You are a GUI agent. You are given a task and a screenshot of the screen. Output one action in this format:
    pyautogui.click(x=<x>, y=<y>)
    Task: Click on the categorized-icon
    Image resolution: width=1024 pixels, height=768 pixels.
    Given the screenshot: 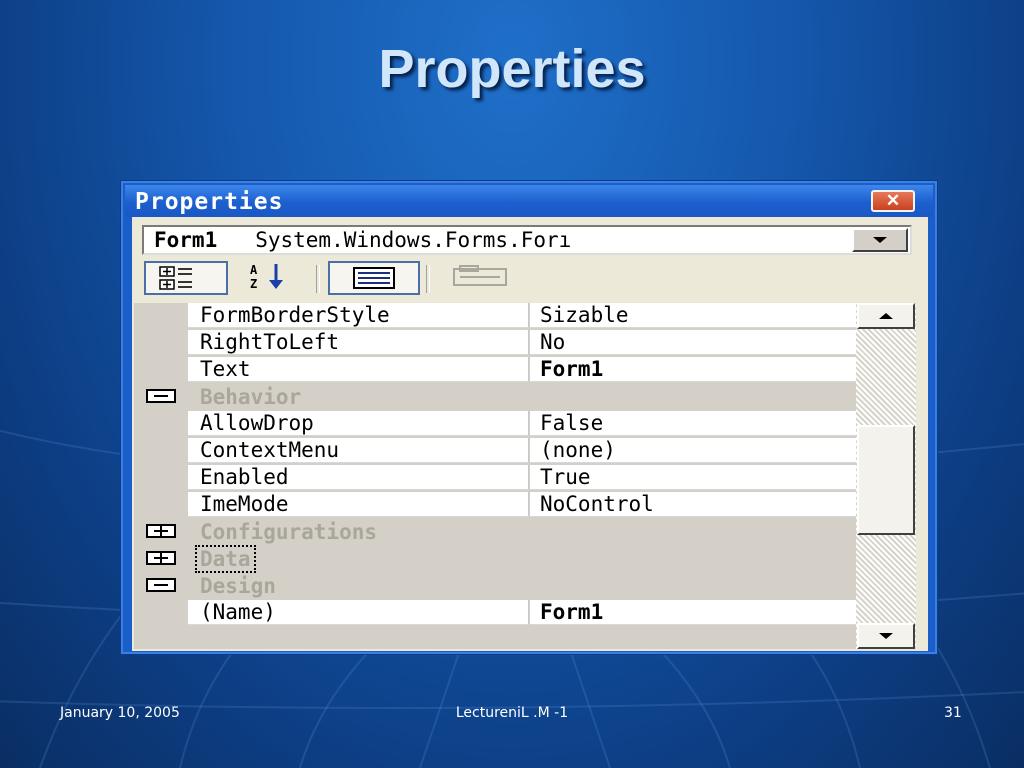 What is the action you would take?
    pyautogui.click(x=175, y=278)
    